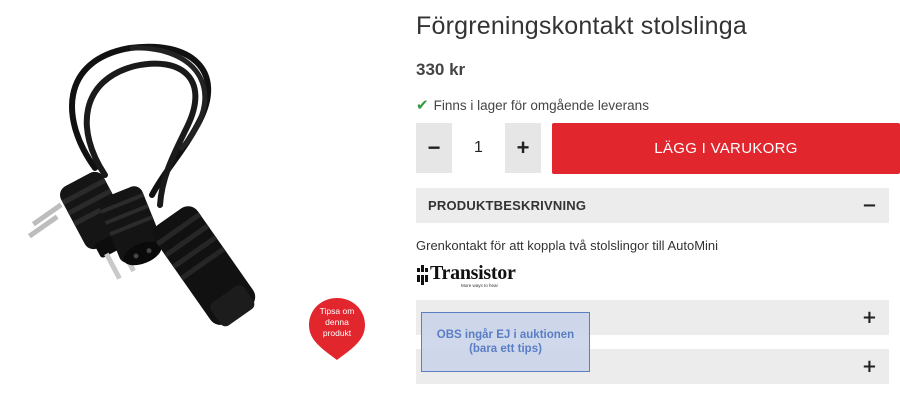 The width and height of the screenshot is (900, 403). Describe the element at coordinates (441, 69) in the screenshot. I see `product-price: 330 kr` at that location.